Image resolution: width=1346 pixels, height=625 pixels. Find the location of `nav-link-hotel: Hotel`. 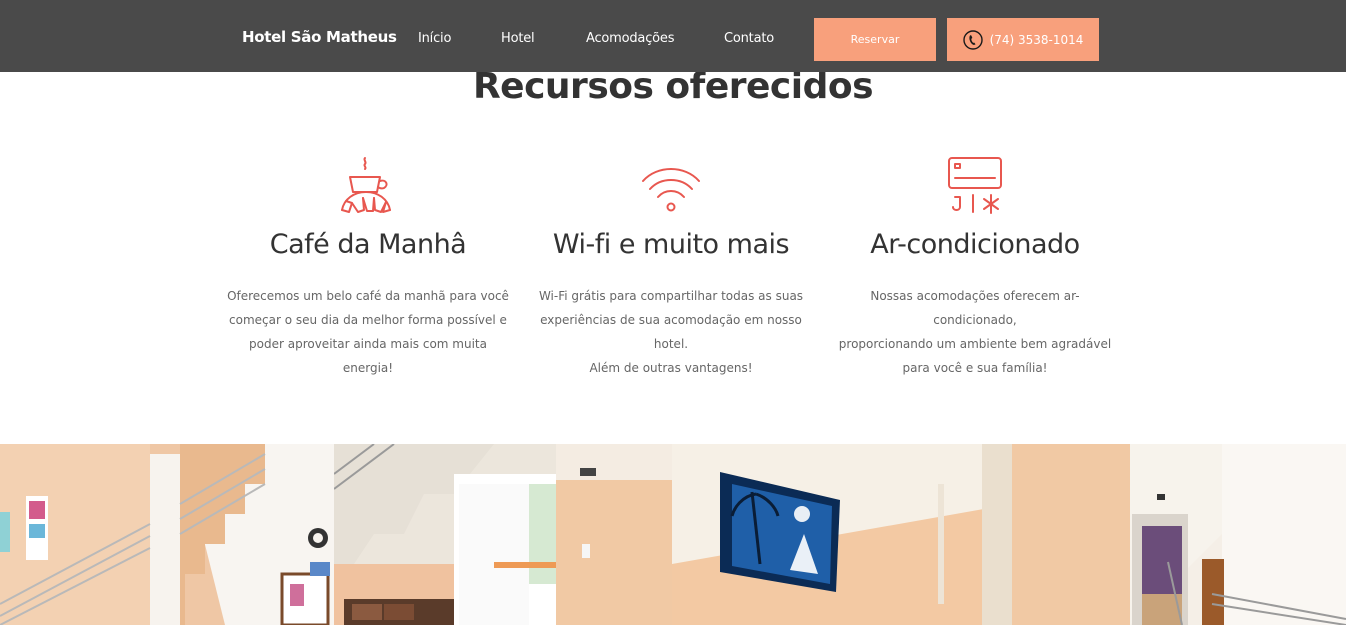

nav-link-hotel: Hotel is located at coordinates (518, 38).